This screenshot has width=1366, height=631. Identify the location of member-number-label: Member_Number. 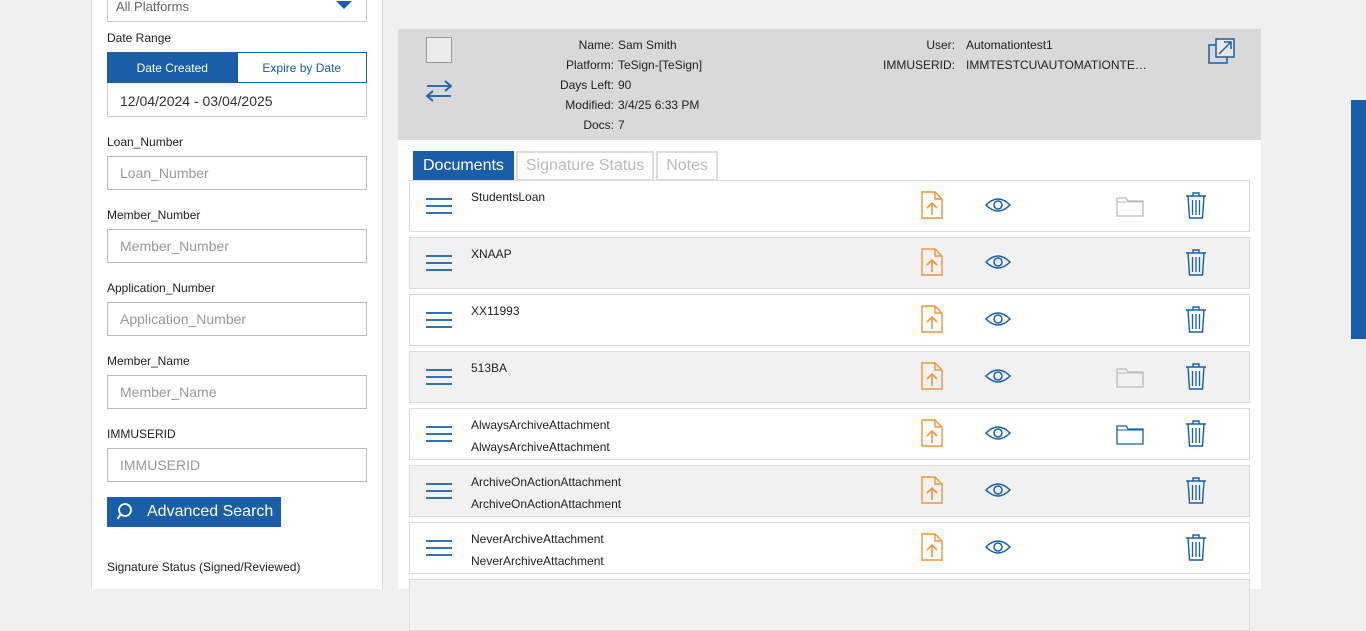
(154, 215).